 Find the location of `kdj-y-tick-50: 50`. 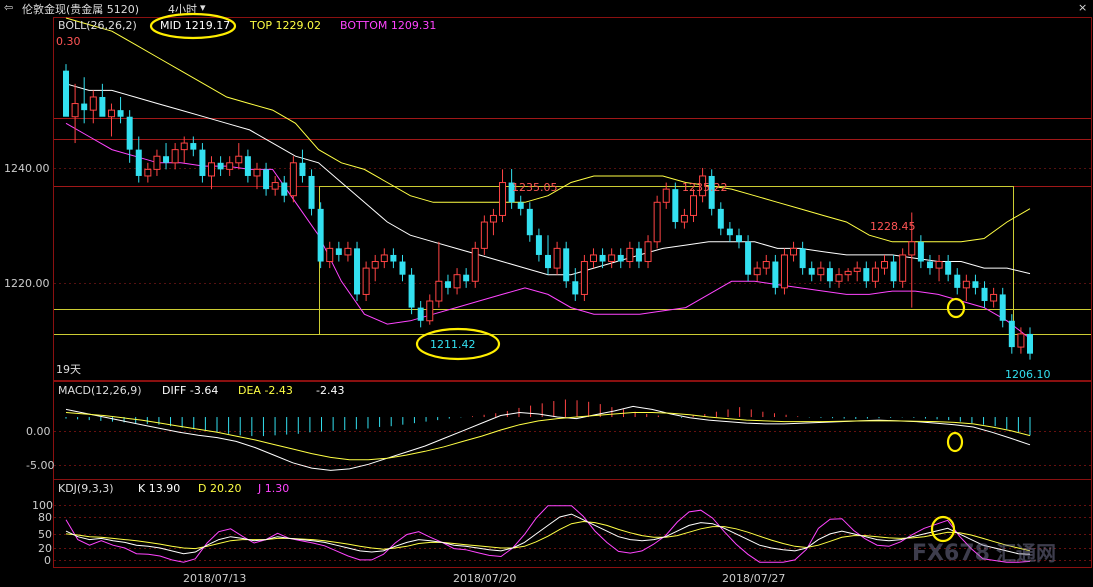

kdj-y-tick-50: 50 is located at coordinates (45, 534).